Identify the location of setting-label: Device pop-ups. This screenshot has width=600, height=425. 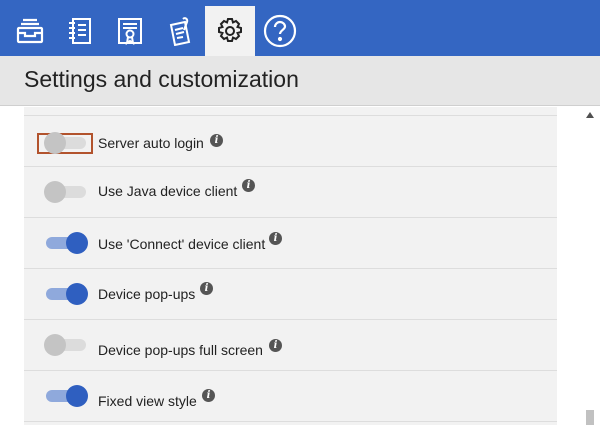
(147, 294).